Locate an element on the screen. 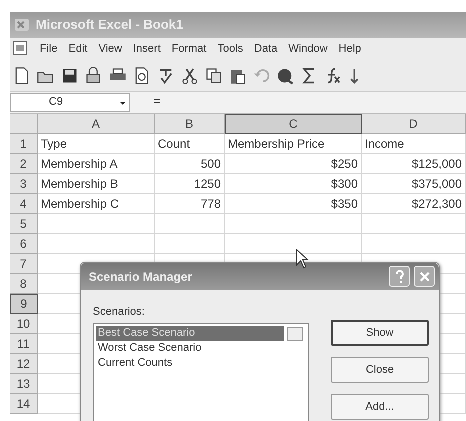 The height and width of the screenshot is (421, 466). menu-item: Edit is located at coordinates (78, 49).